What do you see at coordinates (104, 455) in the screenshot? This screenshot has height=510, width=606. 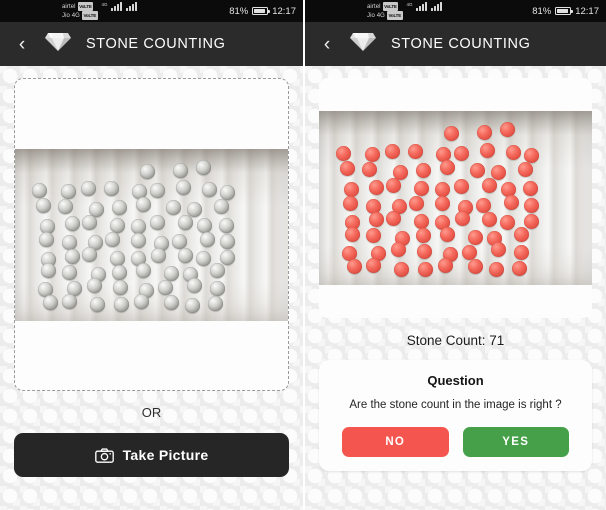 I see `camera-icon` at bounding box center [104, 455].